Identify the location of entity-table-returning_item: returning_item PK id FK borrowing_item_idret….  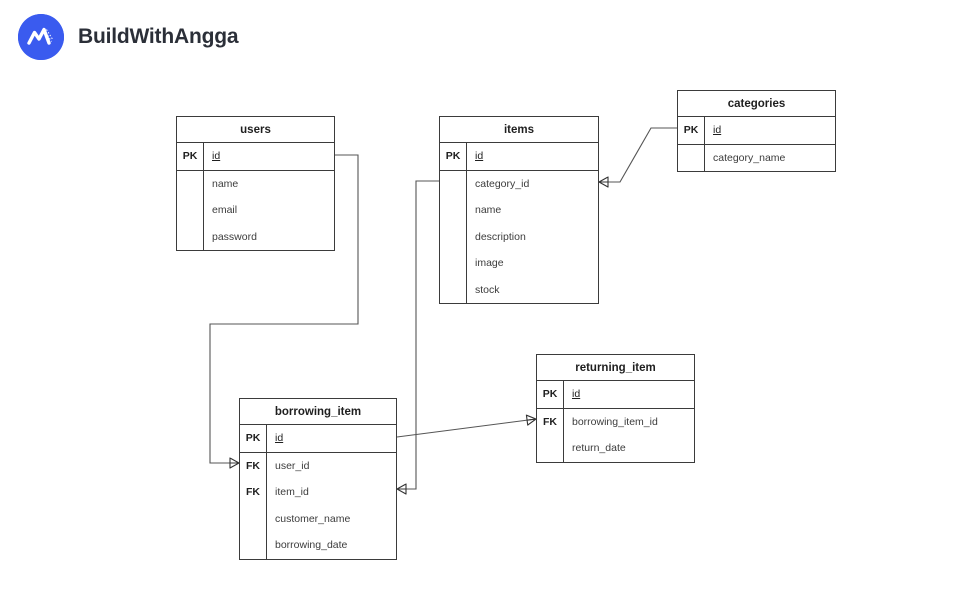
(615, 408).